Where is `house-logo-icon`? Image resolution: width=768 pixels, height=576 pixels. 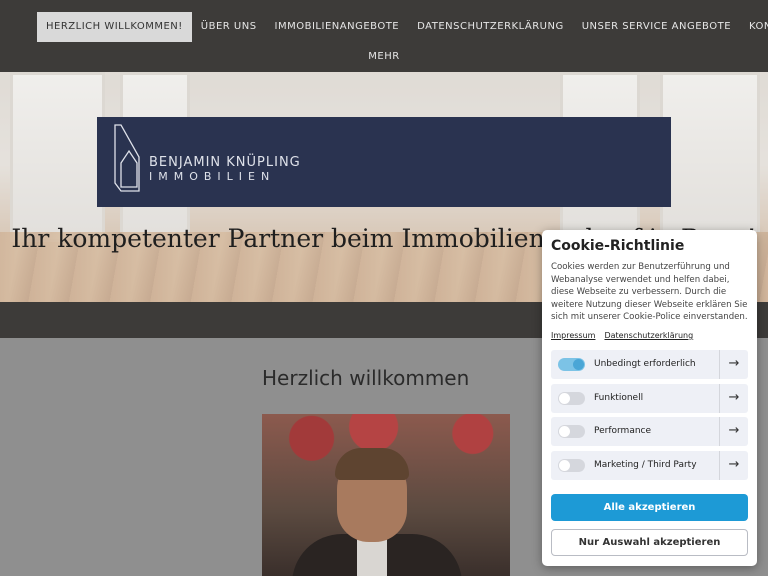
house-logo-icon is located at coordinates (127, 158).